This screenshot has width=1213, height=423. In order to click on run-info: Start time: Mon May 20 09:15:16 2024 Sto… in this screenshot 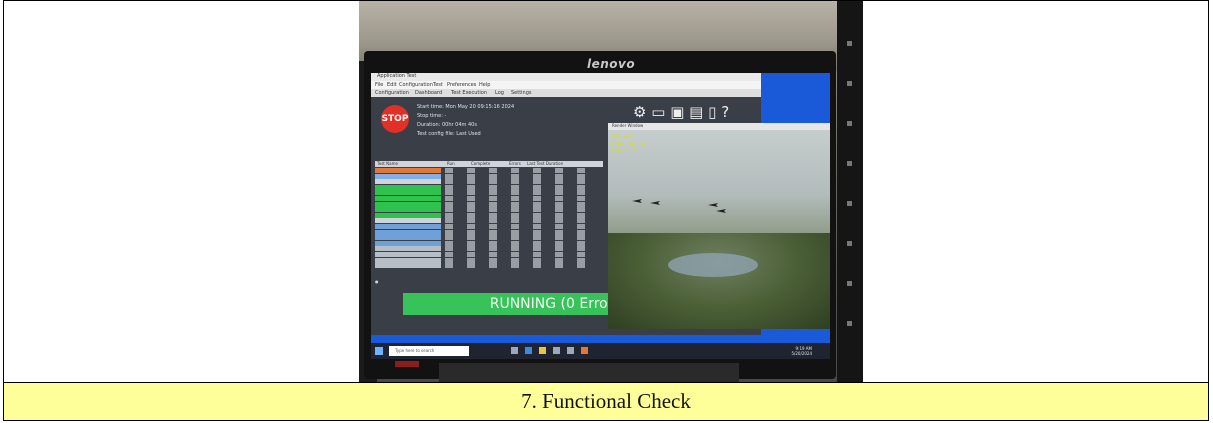, I will do `click(465, 121)`.